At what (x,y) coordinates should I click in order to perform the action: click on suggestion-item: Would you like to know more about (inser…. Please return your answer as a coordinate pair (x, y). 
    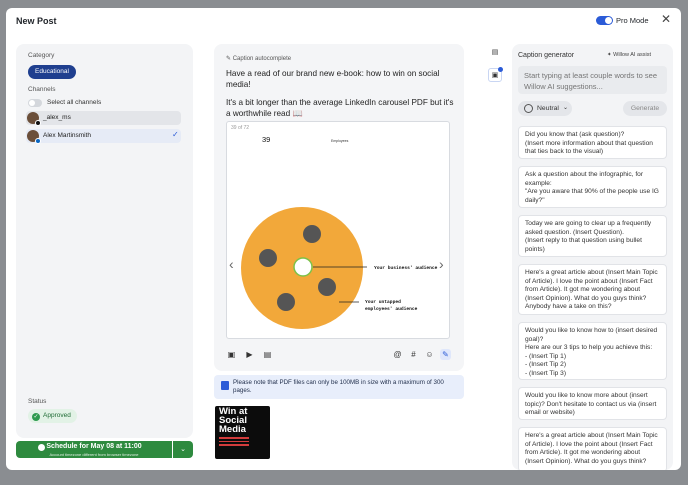
    Looking at the image, I should click on (592, 403).